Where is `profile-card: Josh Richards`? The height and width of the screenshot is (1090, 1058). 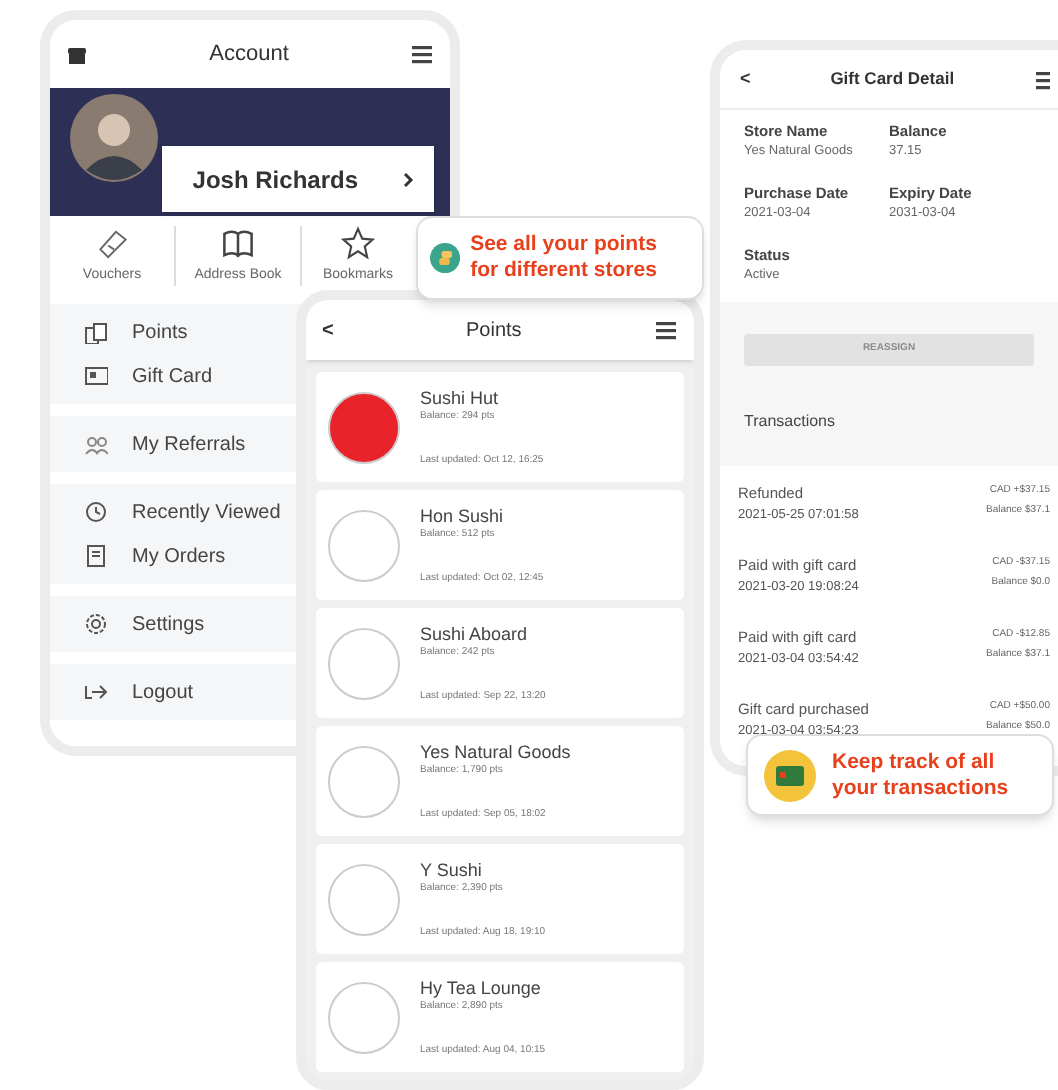 profile-card: Josh Richards is located at coordinates (298, 179).